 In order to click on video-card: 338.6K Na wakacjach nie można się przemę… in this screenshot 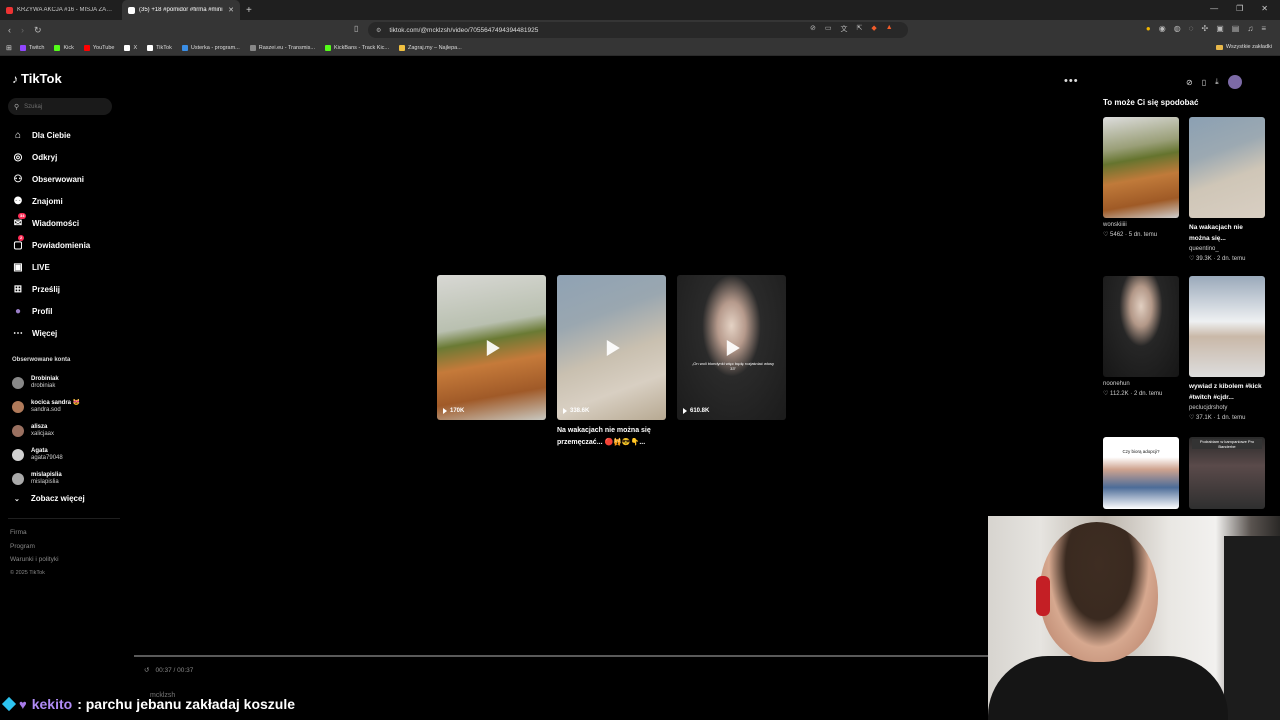, I will do `click(611, 362)`.